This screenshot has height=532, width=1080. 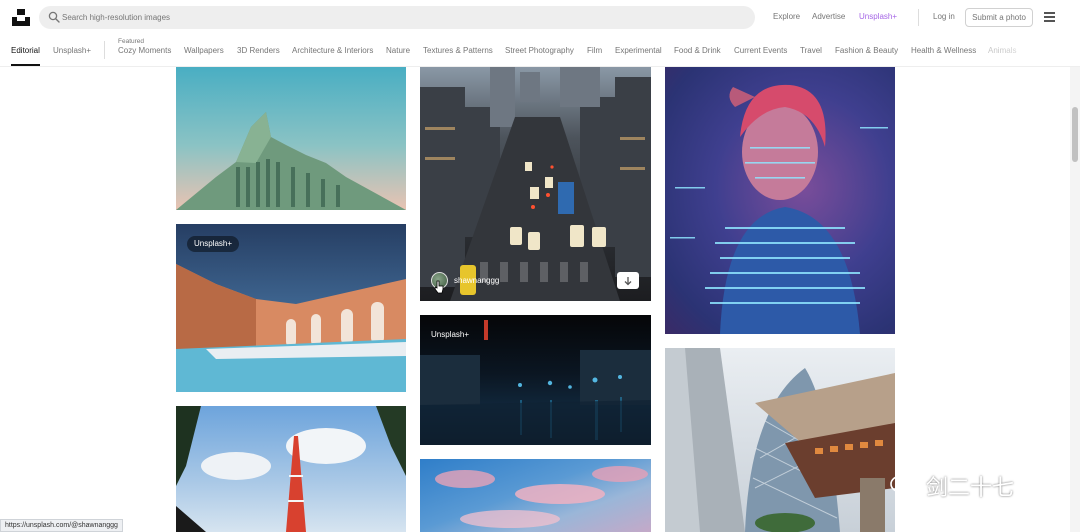 I want to click on photo-night-street: Unsplash+, so click(x=535, y=380).